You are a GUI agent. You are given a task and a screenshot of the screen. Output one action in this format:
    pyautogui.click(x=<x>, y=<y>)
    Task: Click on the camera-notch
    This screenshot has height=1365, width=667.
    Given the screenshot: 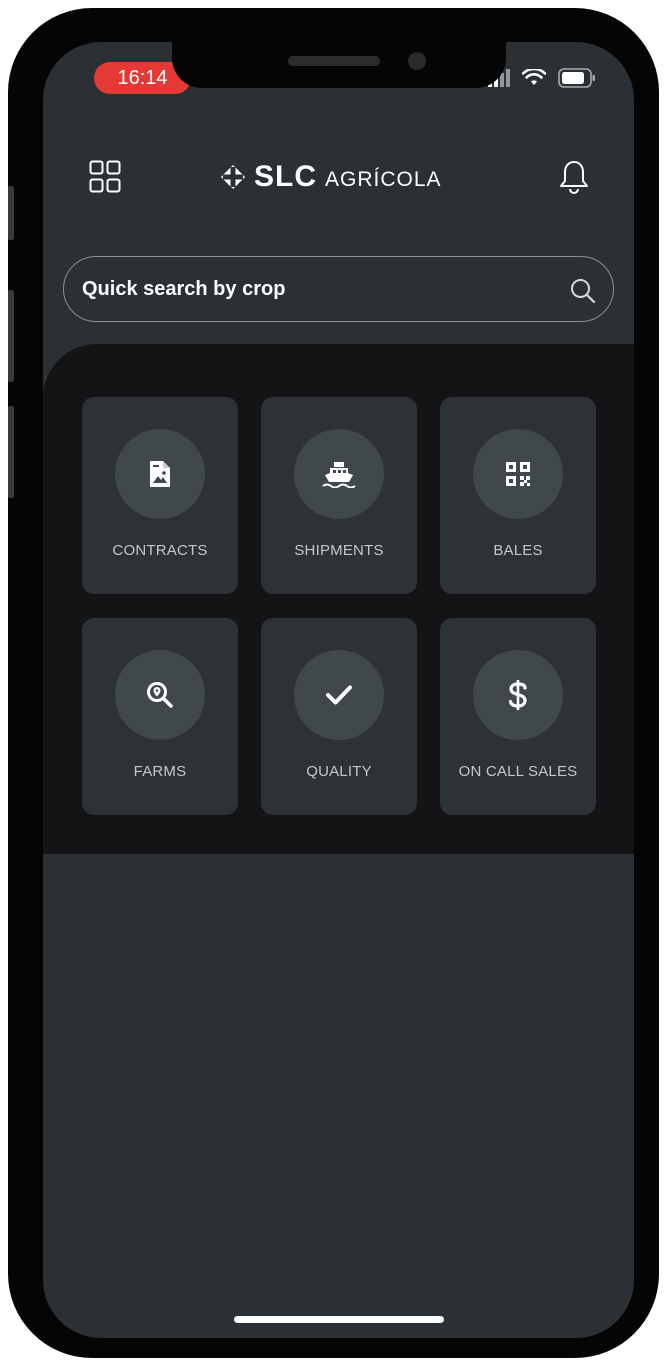 What is the action you would take?
    pyautogui.click(x=339, y=65)
    